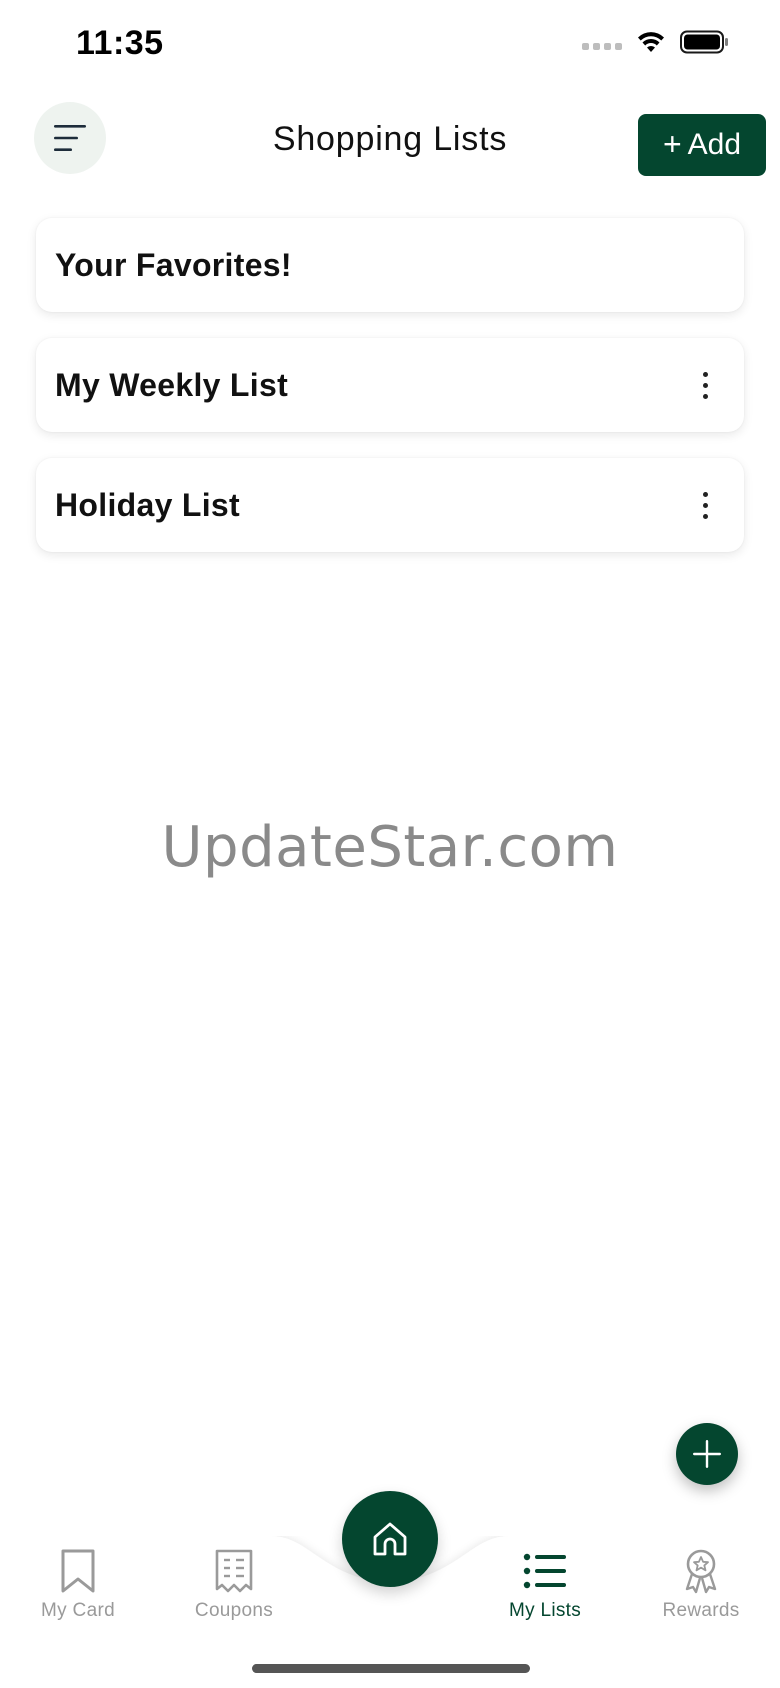 This screenshot has height=1688, width=780. I want to click on nav-label: Coupons, so click(234, 1610).